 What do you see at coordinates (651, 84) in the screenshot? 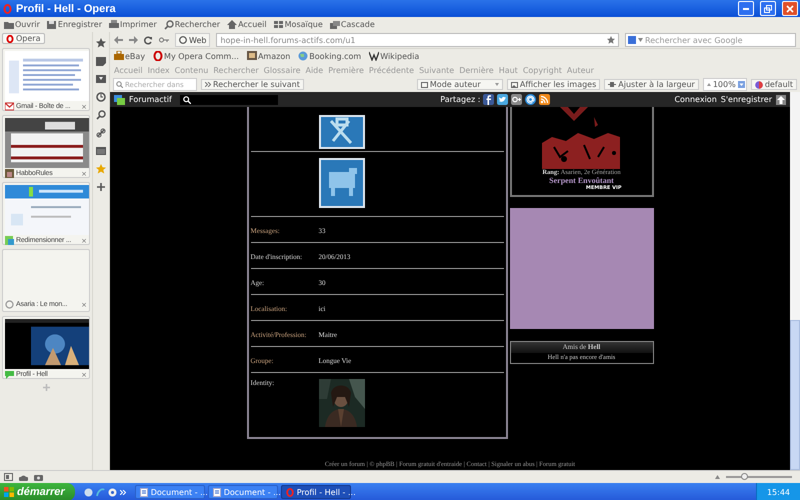
I see `fit-width-button: Ajuster à la largeur` at bounding box center [651, 84].